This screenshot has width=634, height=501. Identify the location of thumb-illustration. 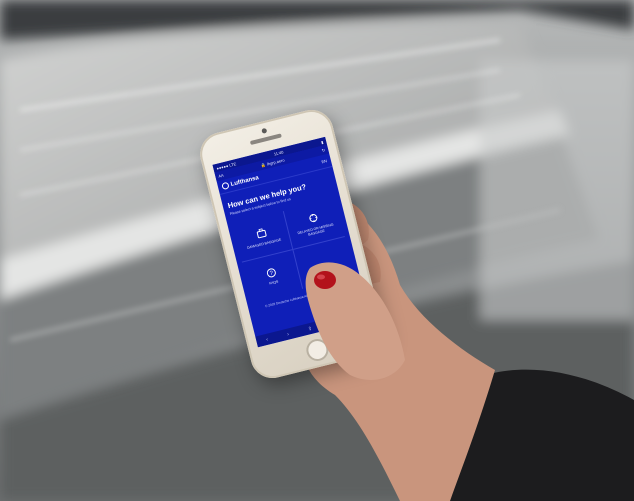
(355, 321).